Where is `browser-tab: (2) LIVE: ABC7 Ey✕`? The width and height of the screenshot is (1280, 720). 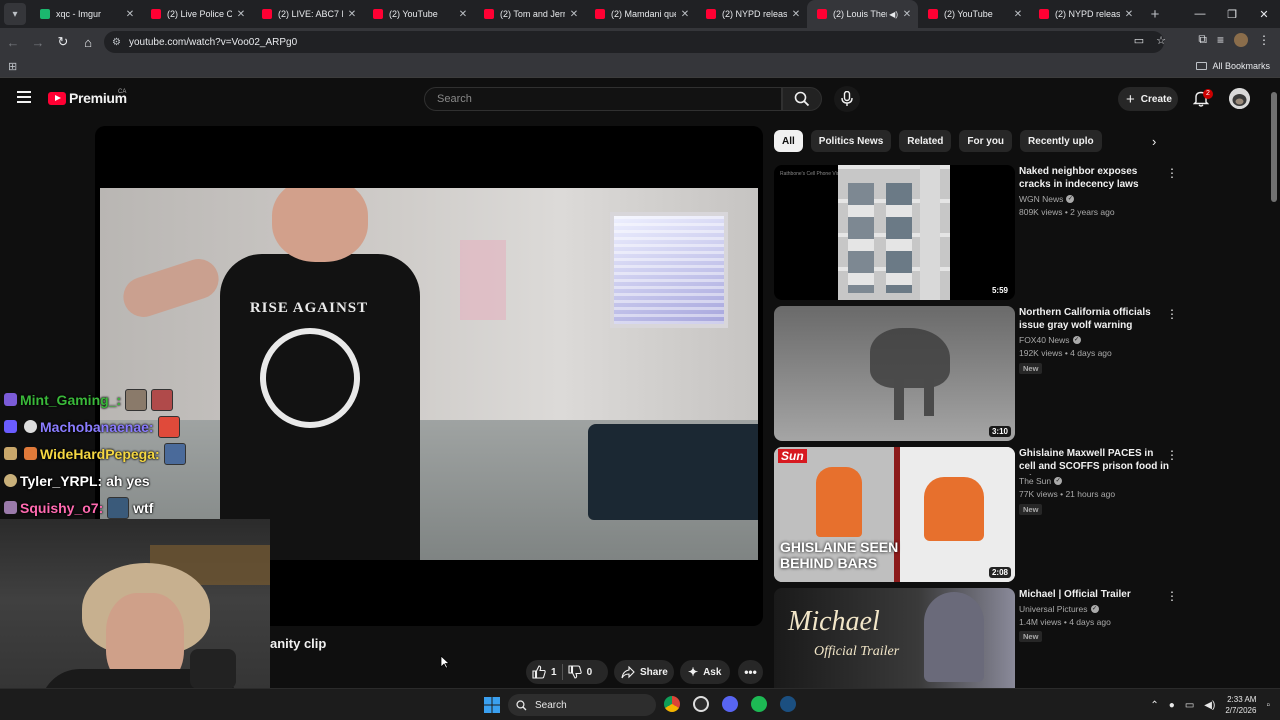 browser-tab: (2) LIVE: ABC7 Ey✕ is located at coordinates (307, 14).